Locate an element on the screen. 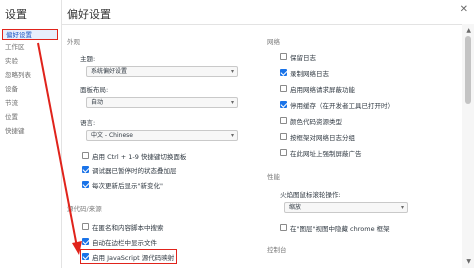 This screenshot has height=268, width=474. panel-layout-select-value: 自动 is located at coordinates (97, 102).